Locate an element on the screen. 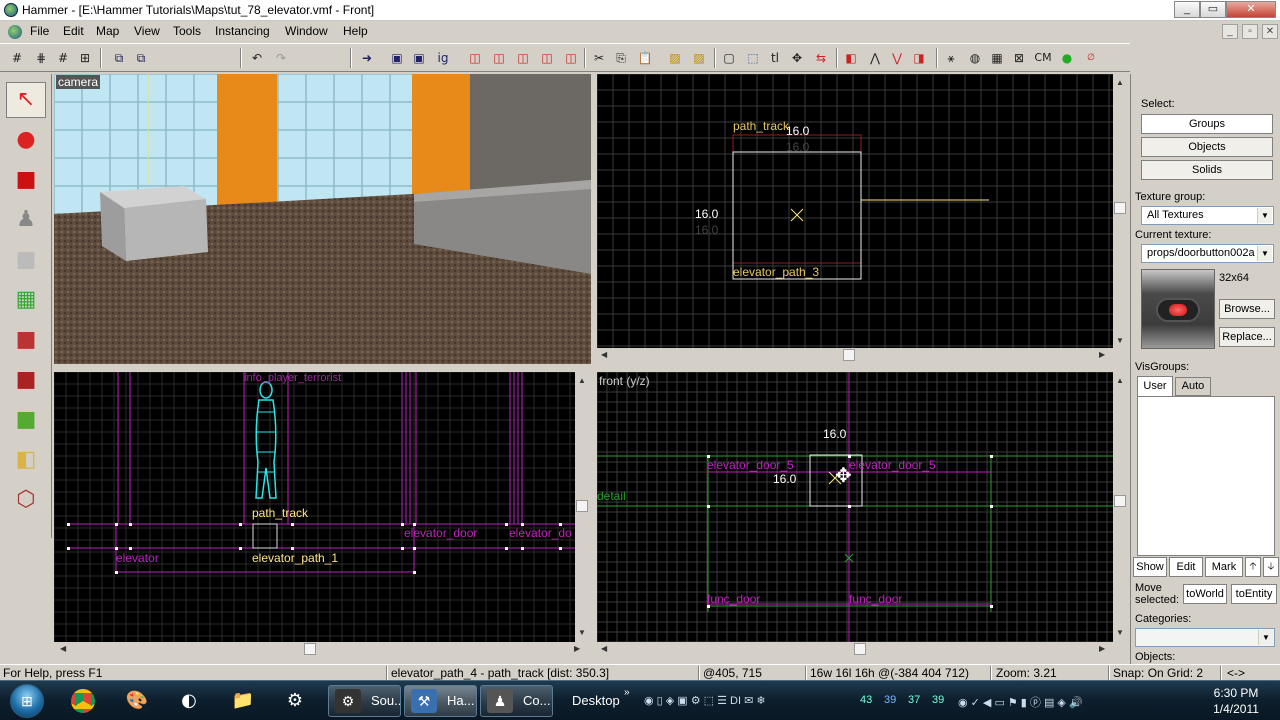 Image resolution: width=1280 pixels, height=720 pixels. cm-icon: CM is located at coordinates (1043, 58).